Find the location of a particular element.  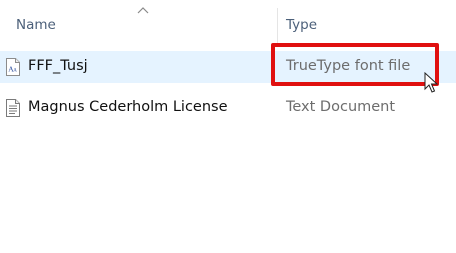

file-name: Magnus Cederholm License is located at coordinates (128, 107).